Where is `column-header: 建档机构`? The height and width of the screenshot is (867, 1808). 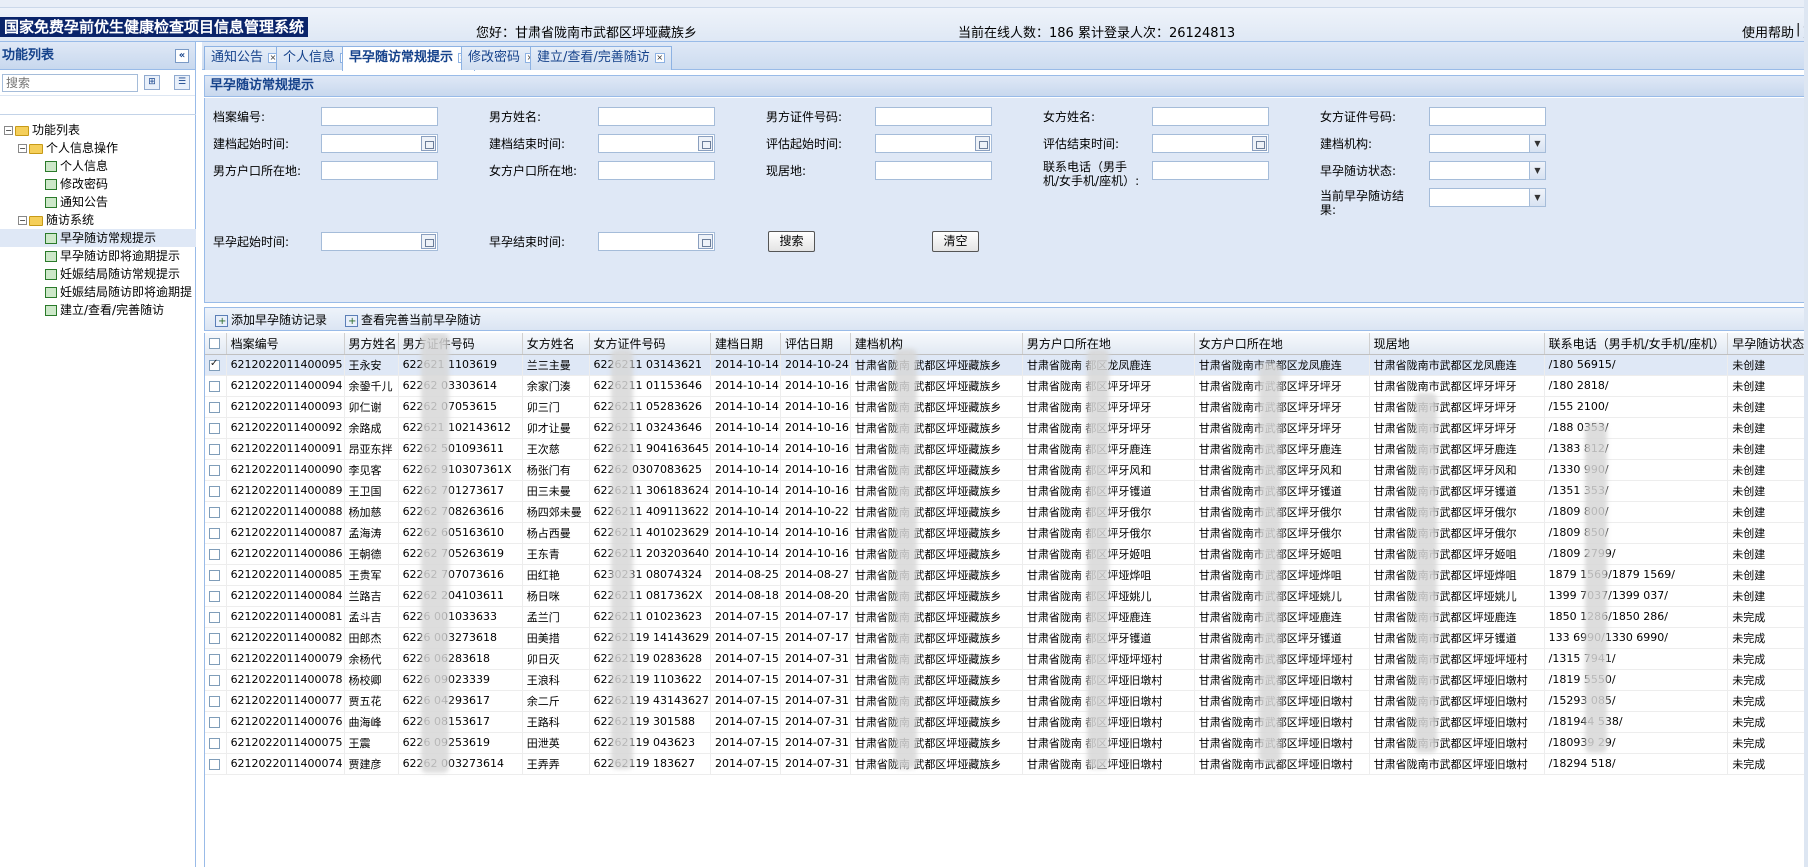 column-header: 建档机构 is located at coordinates (936, 344).